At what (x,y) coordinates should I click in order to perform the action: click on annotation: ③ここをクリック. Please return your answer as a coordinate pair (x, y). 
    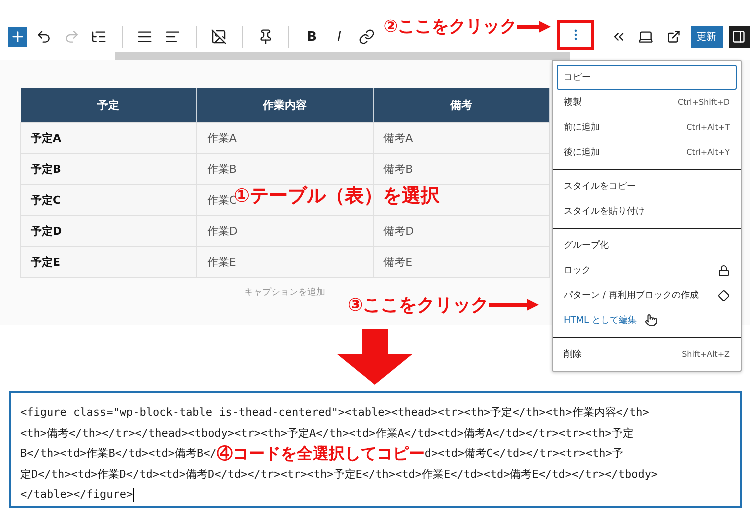
    Looking at the image, I should click on (419, 305).